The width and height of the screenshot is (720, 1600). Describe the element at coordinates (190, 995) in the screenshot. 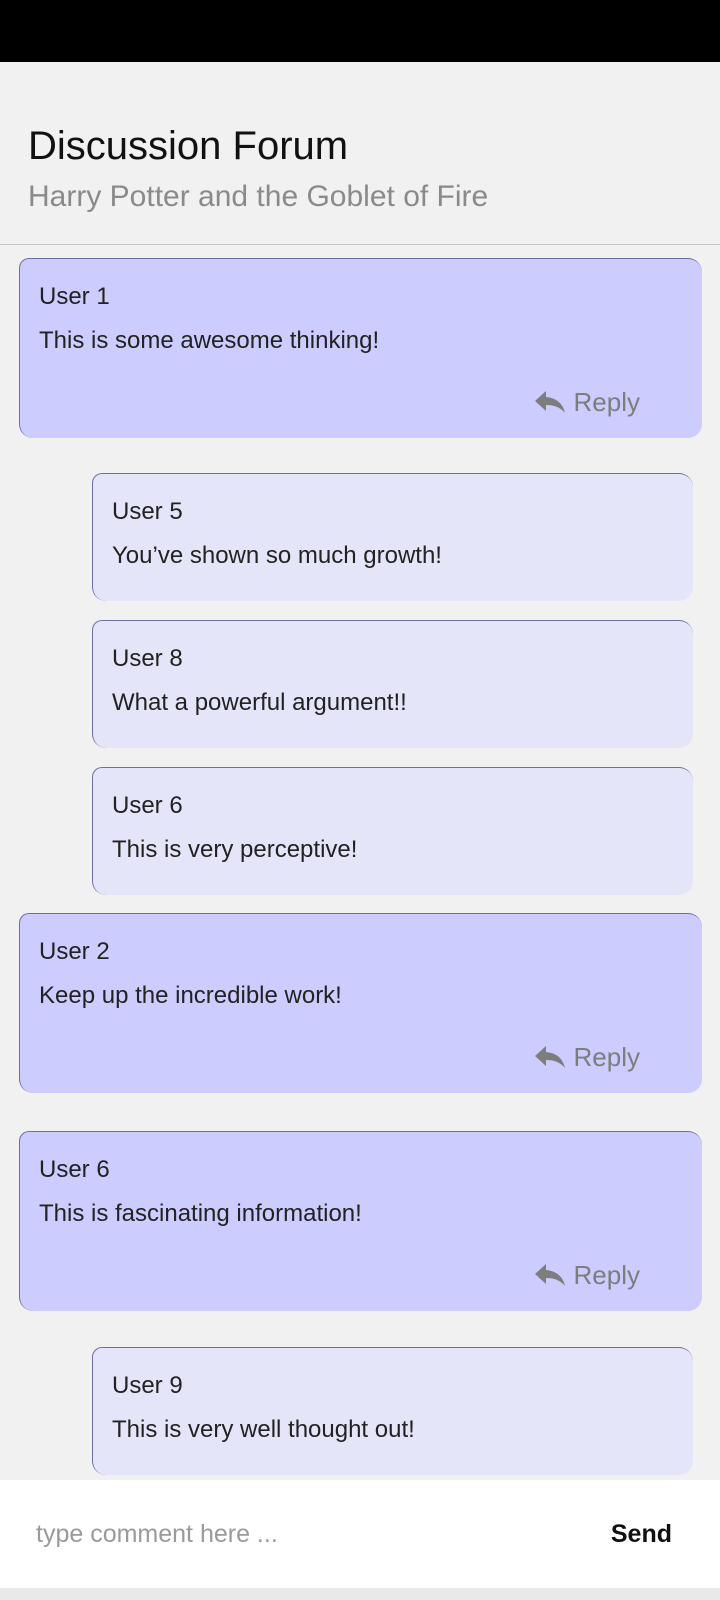

I see `comment-text: Keep up the incredible work!` at that location.